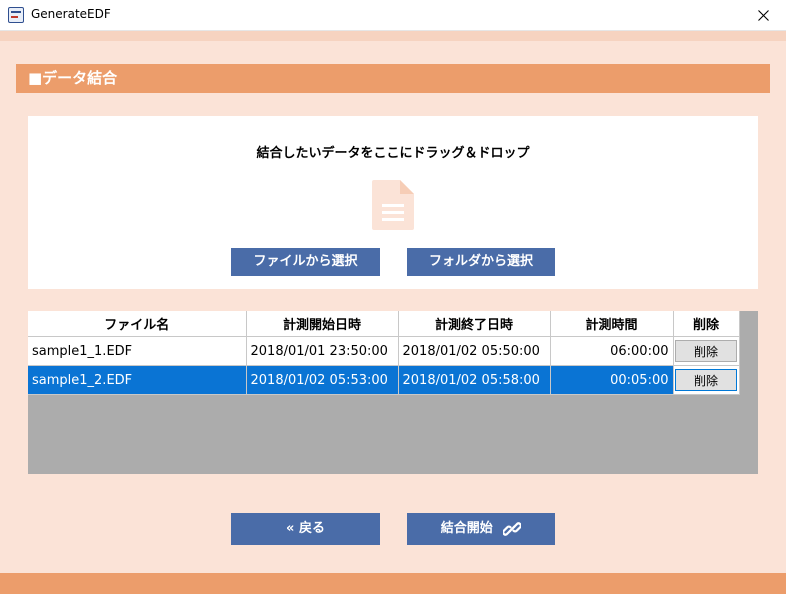 Image resolution: width=786 pixels, height=594 pixels. I want to click on cell-end: 2018/01/02 05:58:00, so click(474, 380).